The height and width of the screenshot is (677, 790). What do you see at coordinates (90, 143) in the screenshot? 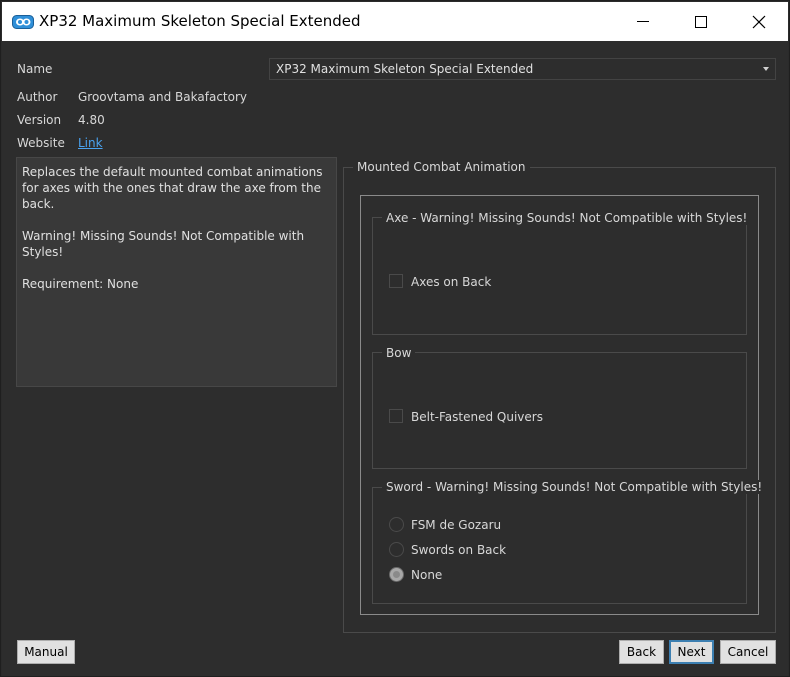
I see `website-link: Link` at bounding box center [90, 143].